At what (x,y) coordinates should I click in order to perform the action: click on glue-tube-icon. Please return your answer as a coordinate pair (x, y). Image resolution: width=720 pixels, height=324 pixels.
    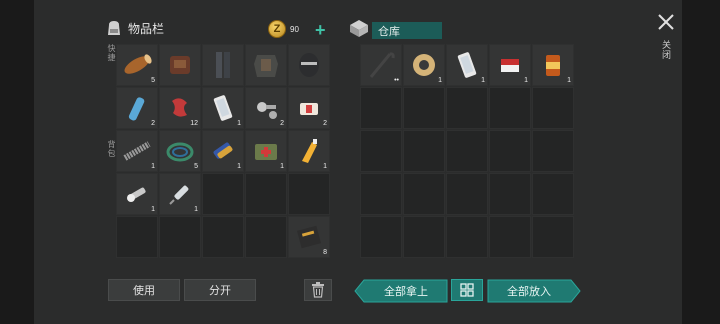
    Looking at the image, I should click on (309, 151).